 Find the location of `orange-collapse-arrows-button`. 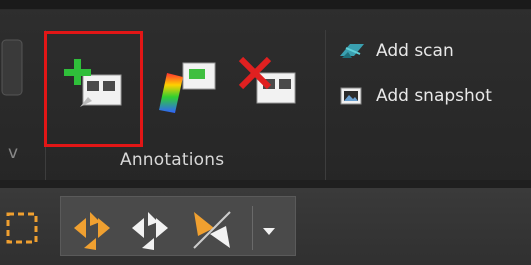

orange-collapse-arrows-button is located at coordinates (92, 230).